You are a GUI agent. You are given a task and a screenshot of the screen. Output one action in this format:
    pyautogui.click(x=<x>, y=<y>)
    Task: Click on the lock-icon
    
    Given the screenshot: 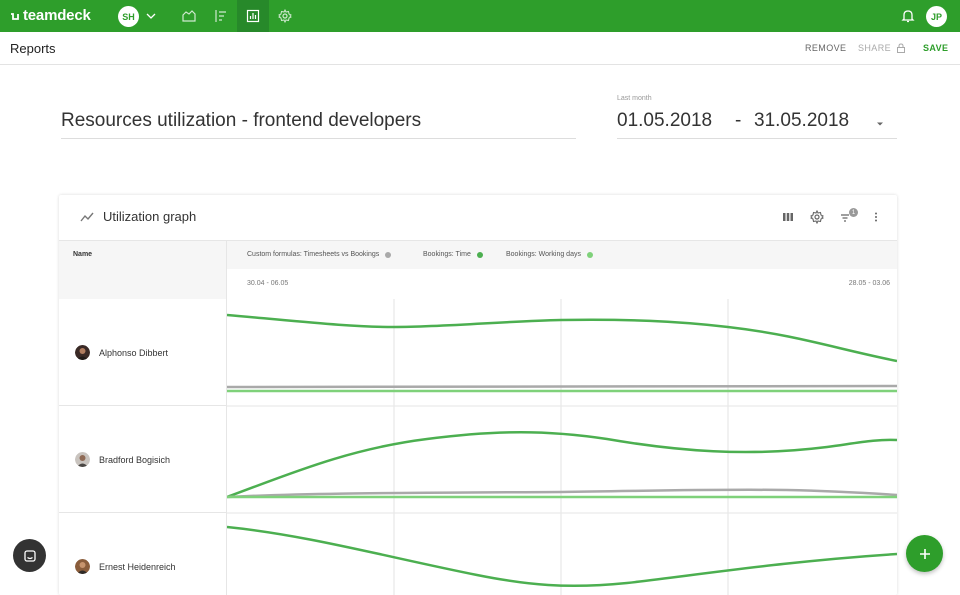 What is the action you would take?
    pyautogui.click(x=901, y=48)
    